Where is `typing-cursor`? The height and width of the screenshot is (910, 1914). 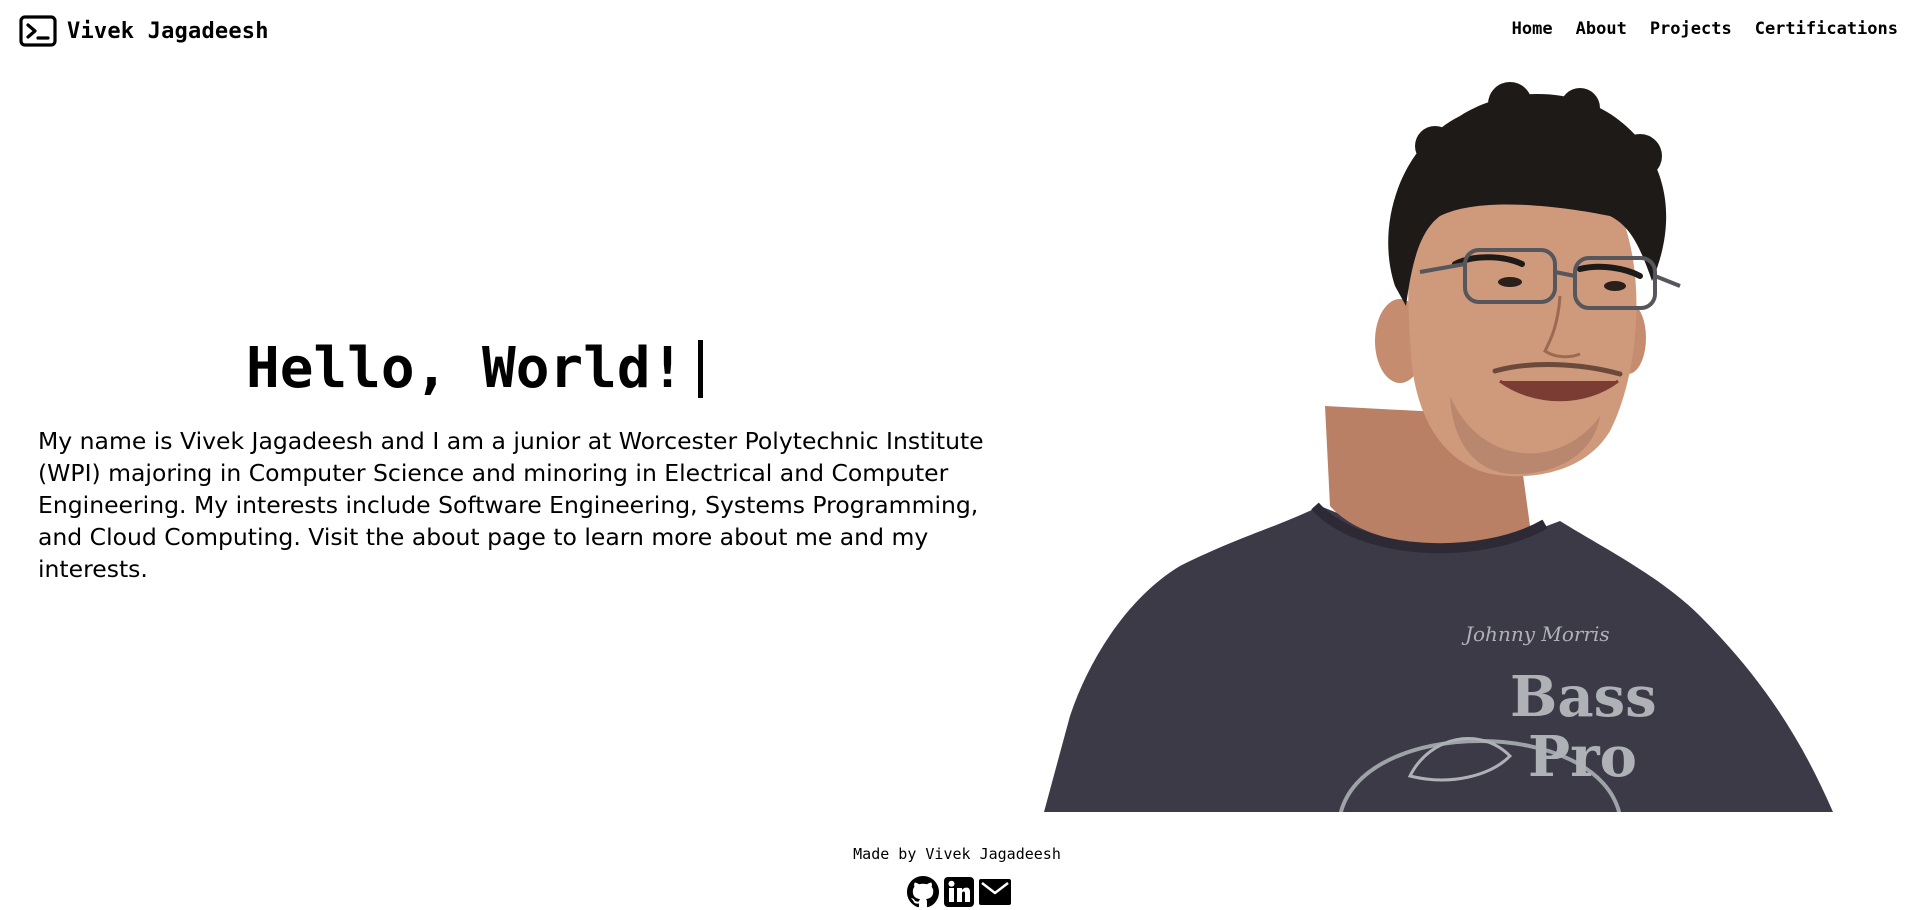
typing-cursor is located at coordinates (701, 368).